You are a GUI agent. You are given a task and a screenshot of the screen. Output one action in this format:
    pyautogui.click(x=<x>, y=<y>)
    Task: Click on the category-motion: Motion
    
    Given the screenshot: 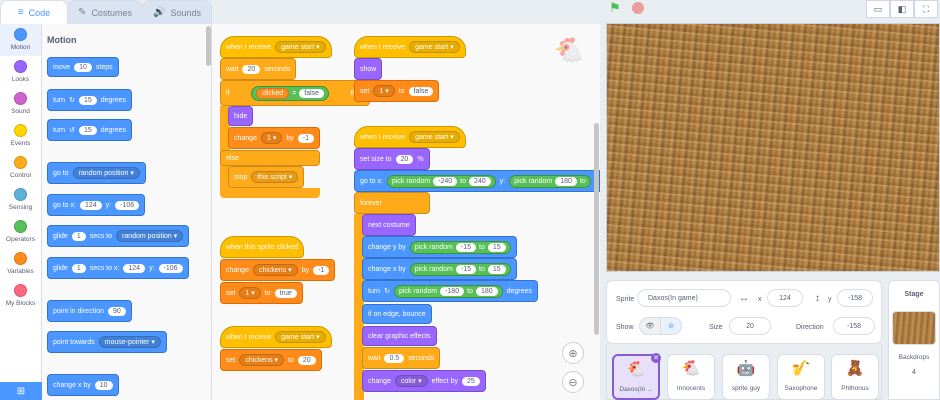 What is the action you would take?
    pyautogui.click(x=20, y=40)
    